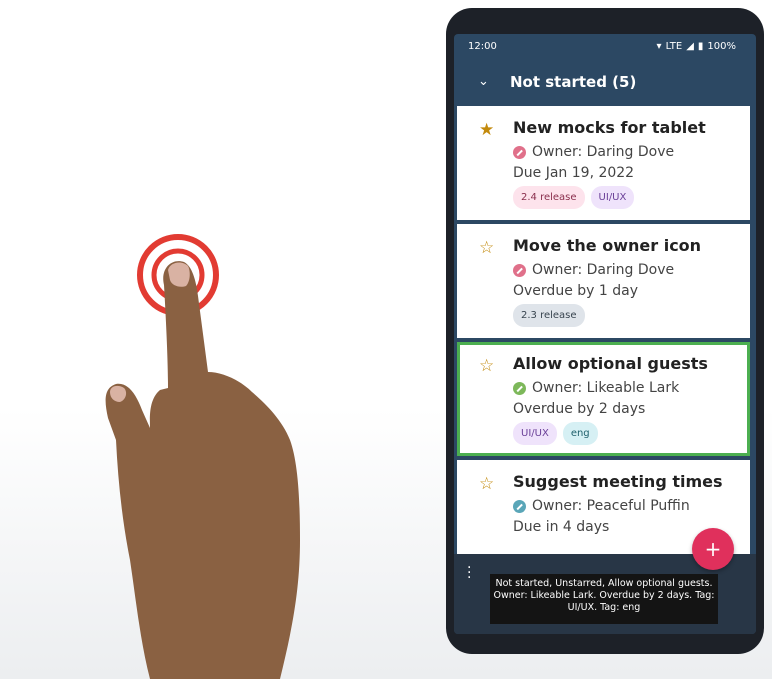 Image resolution: width=772 pixels, height=679 pixels. I want to click on task-title: Allow optional guests, so click(610, 363).